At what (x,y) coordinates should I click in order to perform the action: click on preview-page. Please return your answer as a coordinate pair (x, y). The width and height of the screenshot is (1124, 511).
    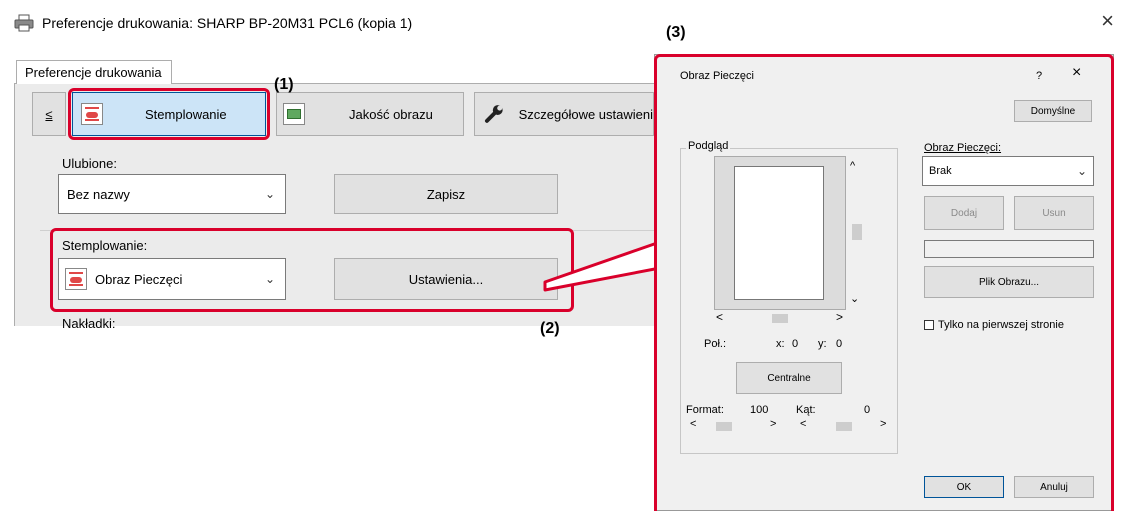
    Looking at the image, I should click on (779, 233).